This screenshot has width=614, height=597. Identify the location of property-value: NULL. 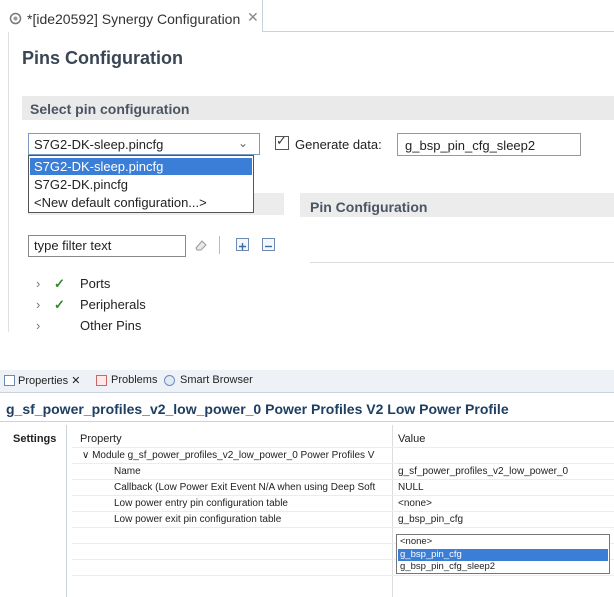
(411, 487).